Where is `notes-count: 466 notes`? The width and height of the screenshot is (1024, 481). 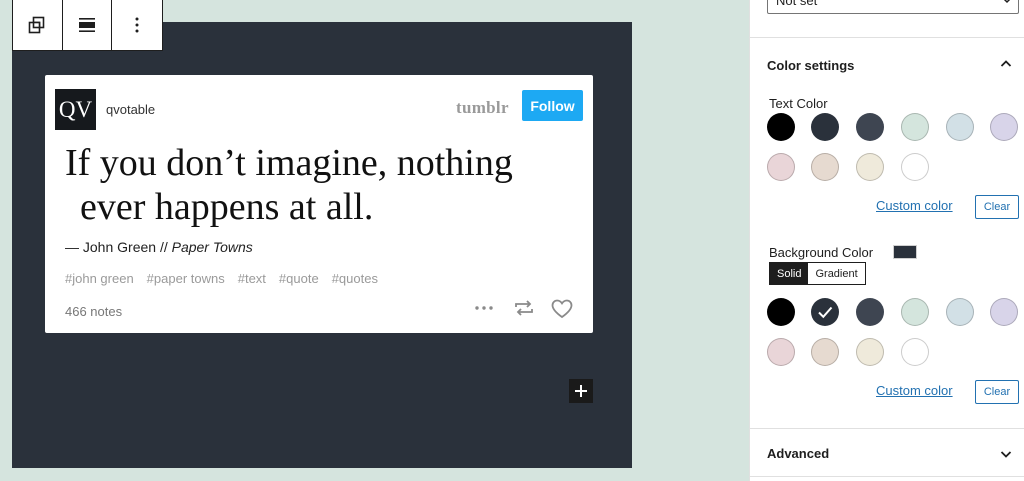 notes-count: 466 notes is located at coordinates (93, 311).